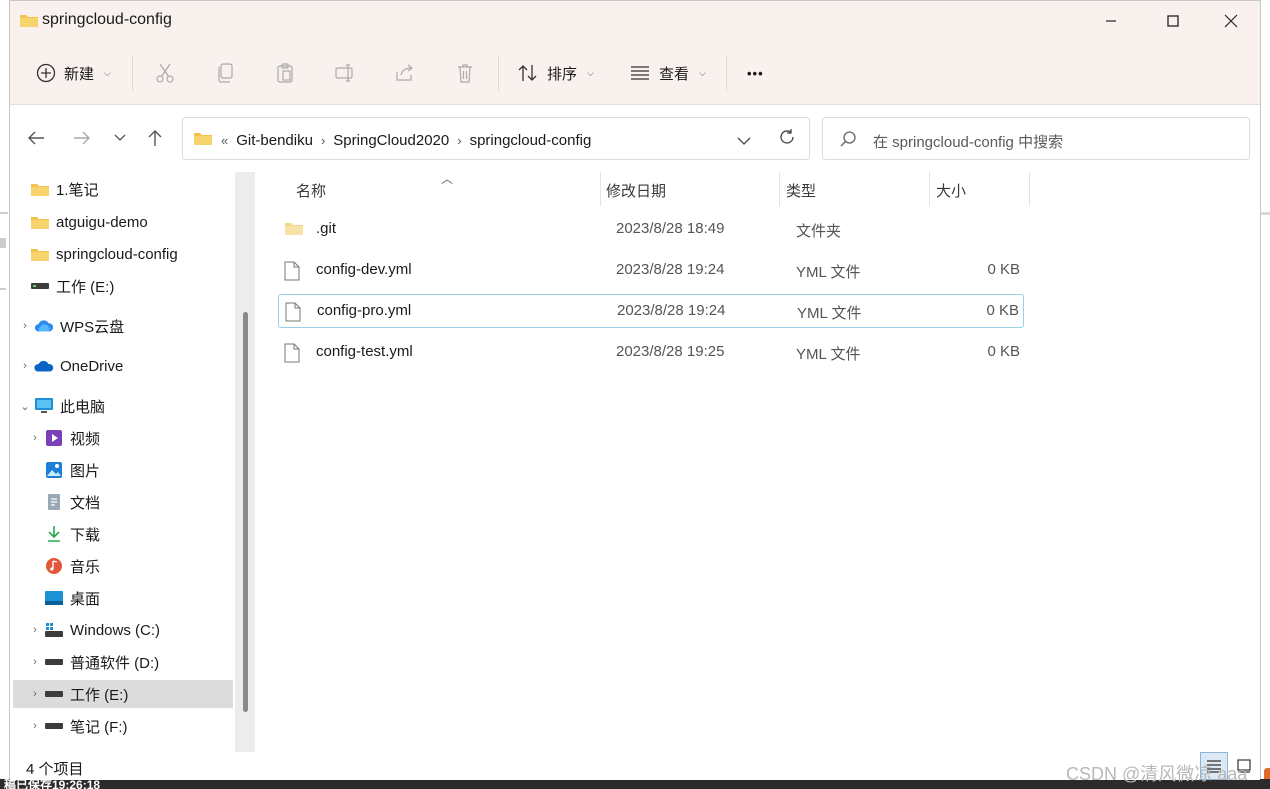 The image size is (1270, 789). What do you see at coordinates (224, 140) in the screenshot?
I see `overflow-chevron: «` at bounding box center [224, 140].